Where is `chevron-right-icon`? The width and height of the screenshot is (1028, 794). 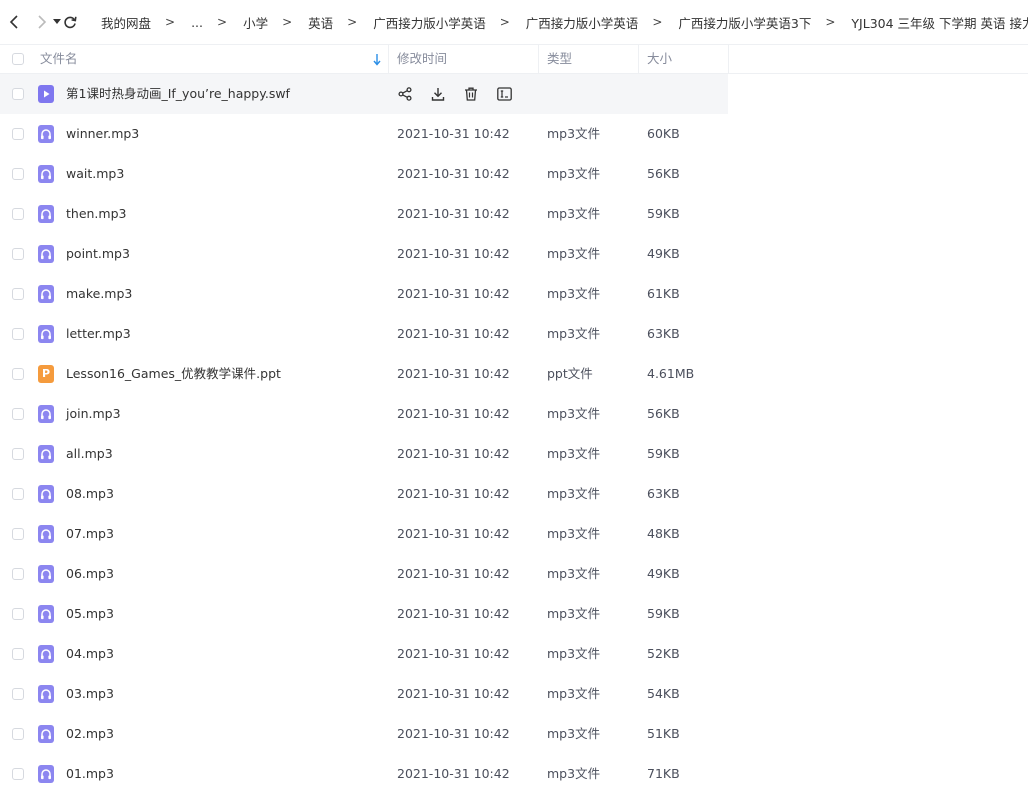 chevron-right-icon is located at coordinates (42, 22).